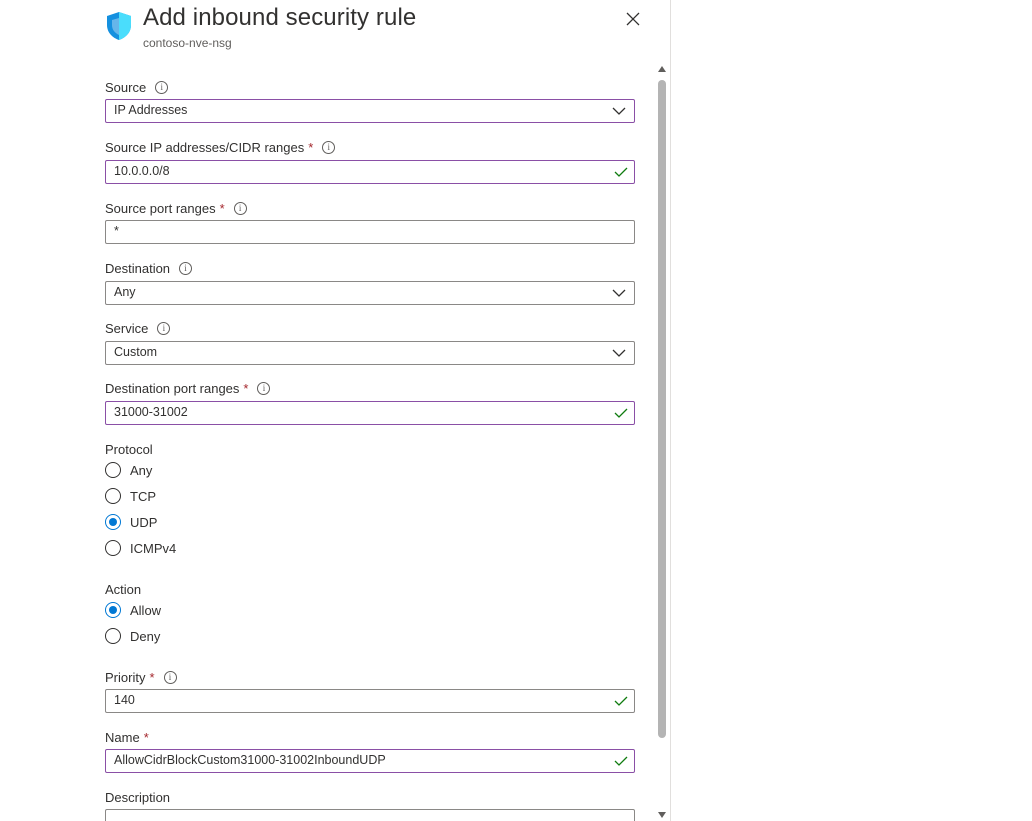  I want to click on source-ips-label: Source IP addresses/CIDR ranges * i, so click(220, 147).